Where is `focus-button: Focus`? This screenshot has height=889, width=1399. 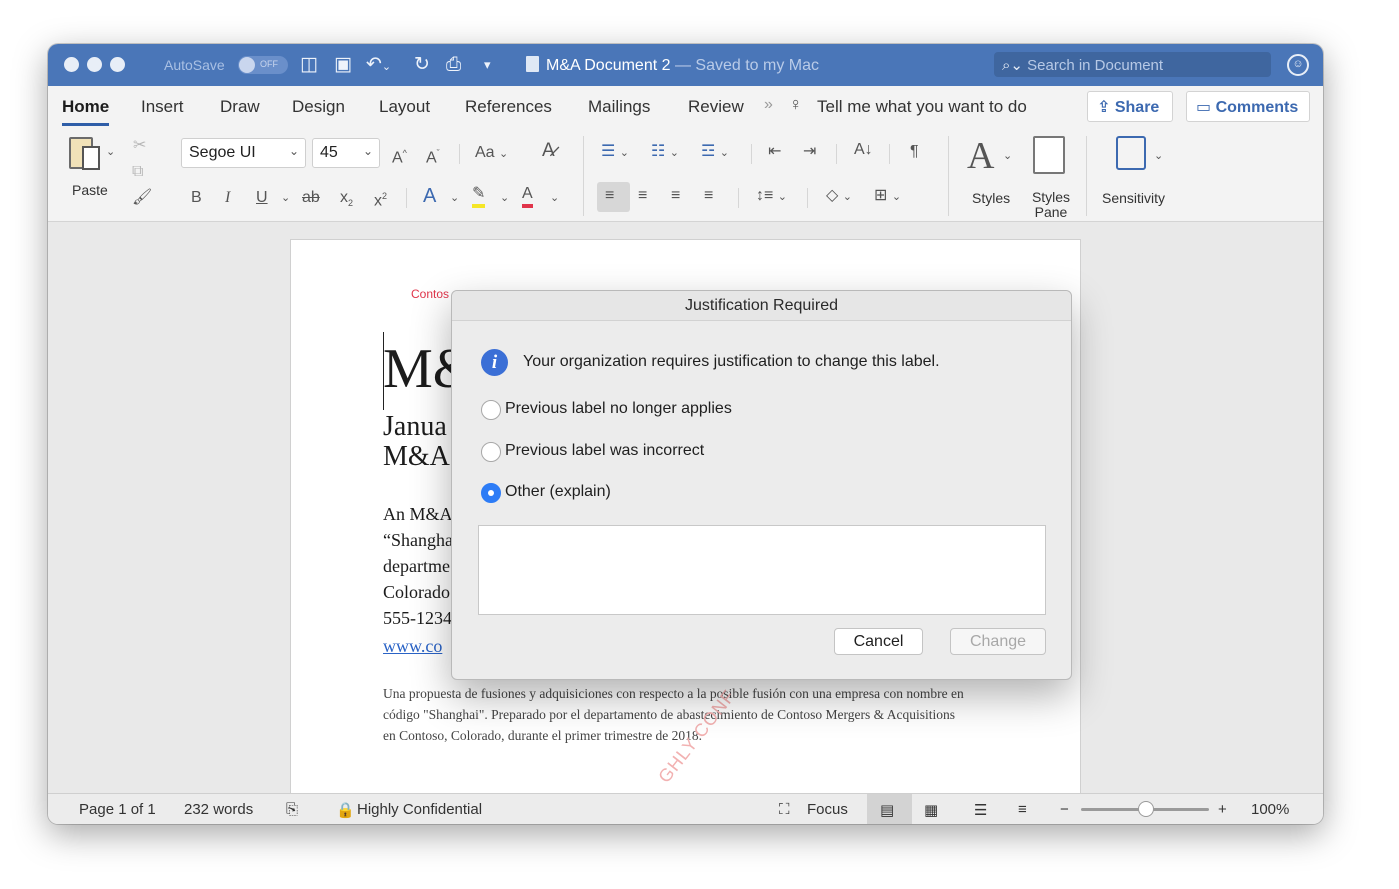
focus-button: Focus is located at coordinates (827, 809).